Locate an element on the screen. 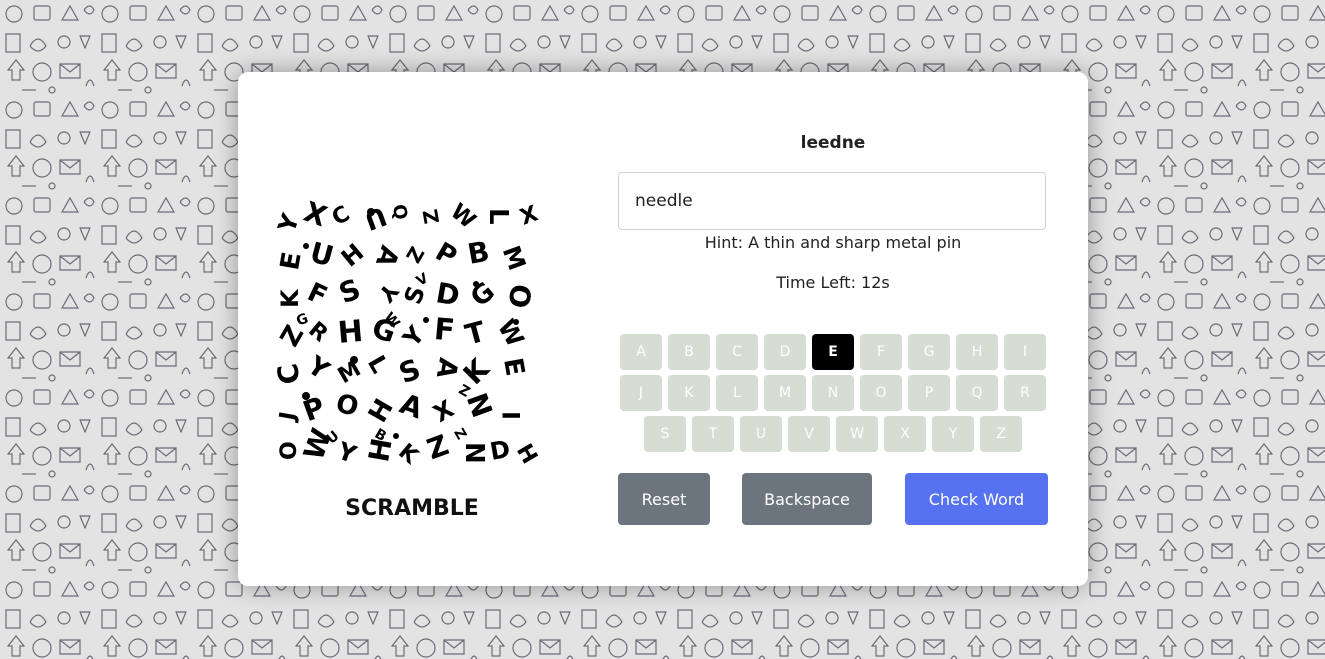  key-i: I is located at coordinates (1025, 352).